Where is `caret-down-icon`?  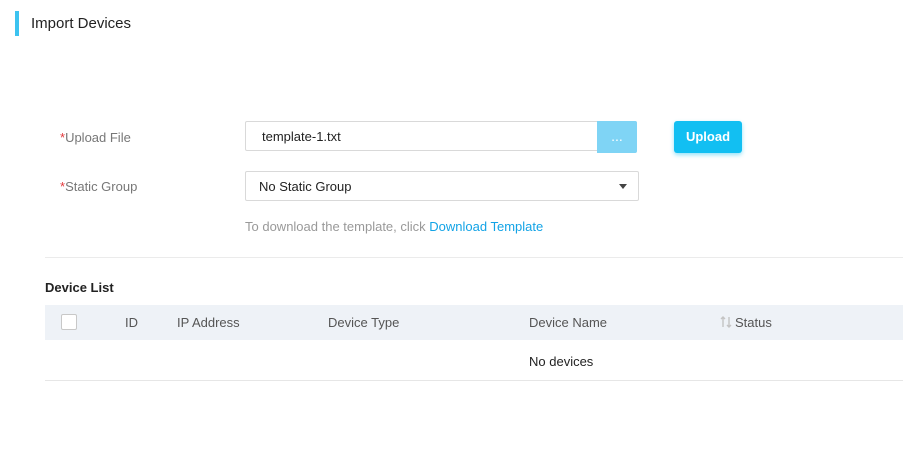 caret-down-icon is located at coordinates (623, 186).